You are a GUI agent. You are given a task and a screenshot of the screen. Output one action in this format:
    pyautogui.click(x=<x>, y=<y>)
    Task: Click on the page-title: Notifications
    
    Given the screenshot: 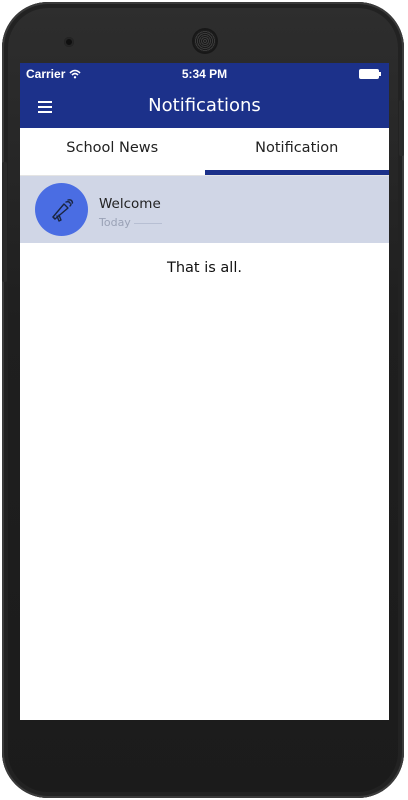 What is the action you would take?
    pyautogui.click(x=204, y=105)
    